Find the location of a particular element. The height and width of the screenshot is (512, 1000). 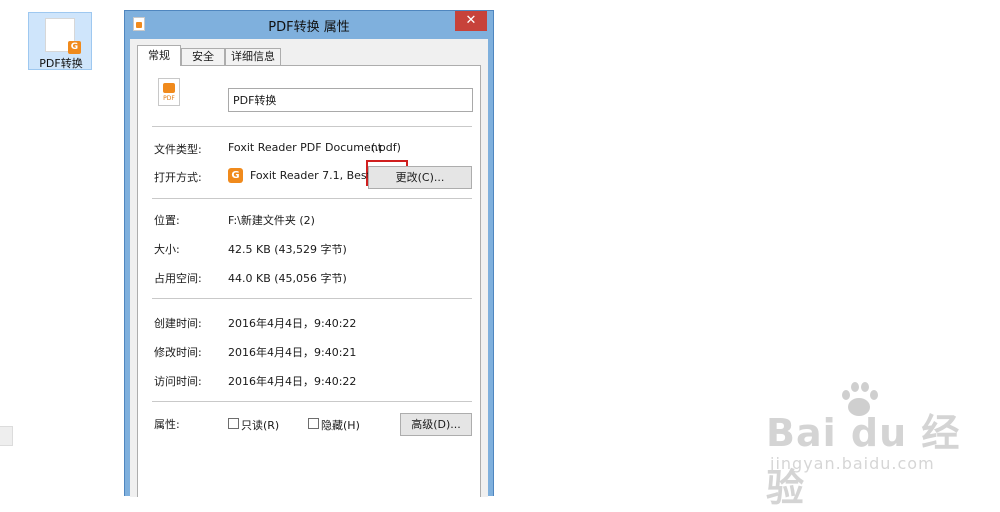

open-with-app: Foxit Reader 7.1, Best is located at coordinates (310, 175).